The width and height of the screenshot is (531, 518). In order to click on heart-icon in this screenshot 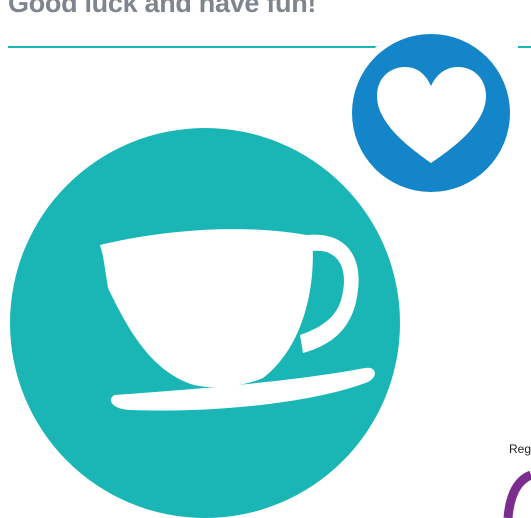, I will do `click(431, 115)`.